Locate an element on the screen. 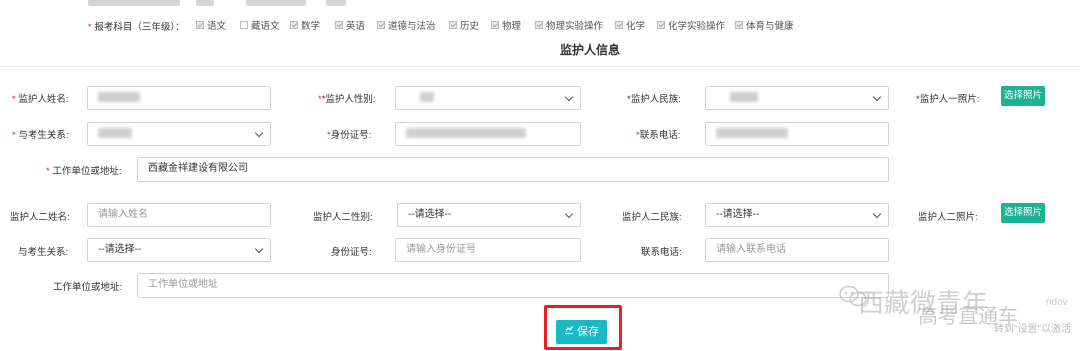 This screenshot has width=1080, height=351. guardian2-id-label: 身份证号: is located at coordinates (351, 252).